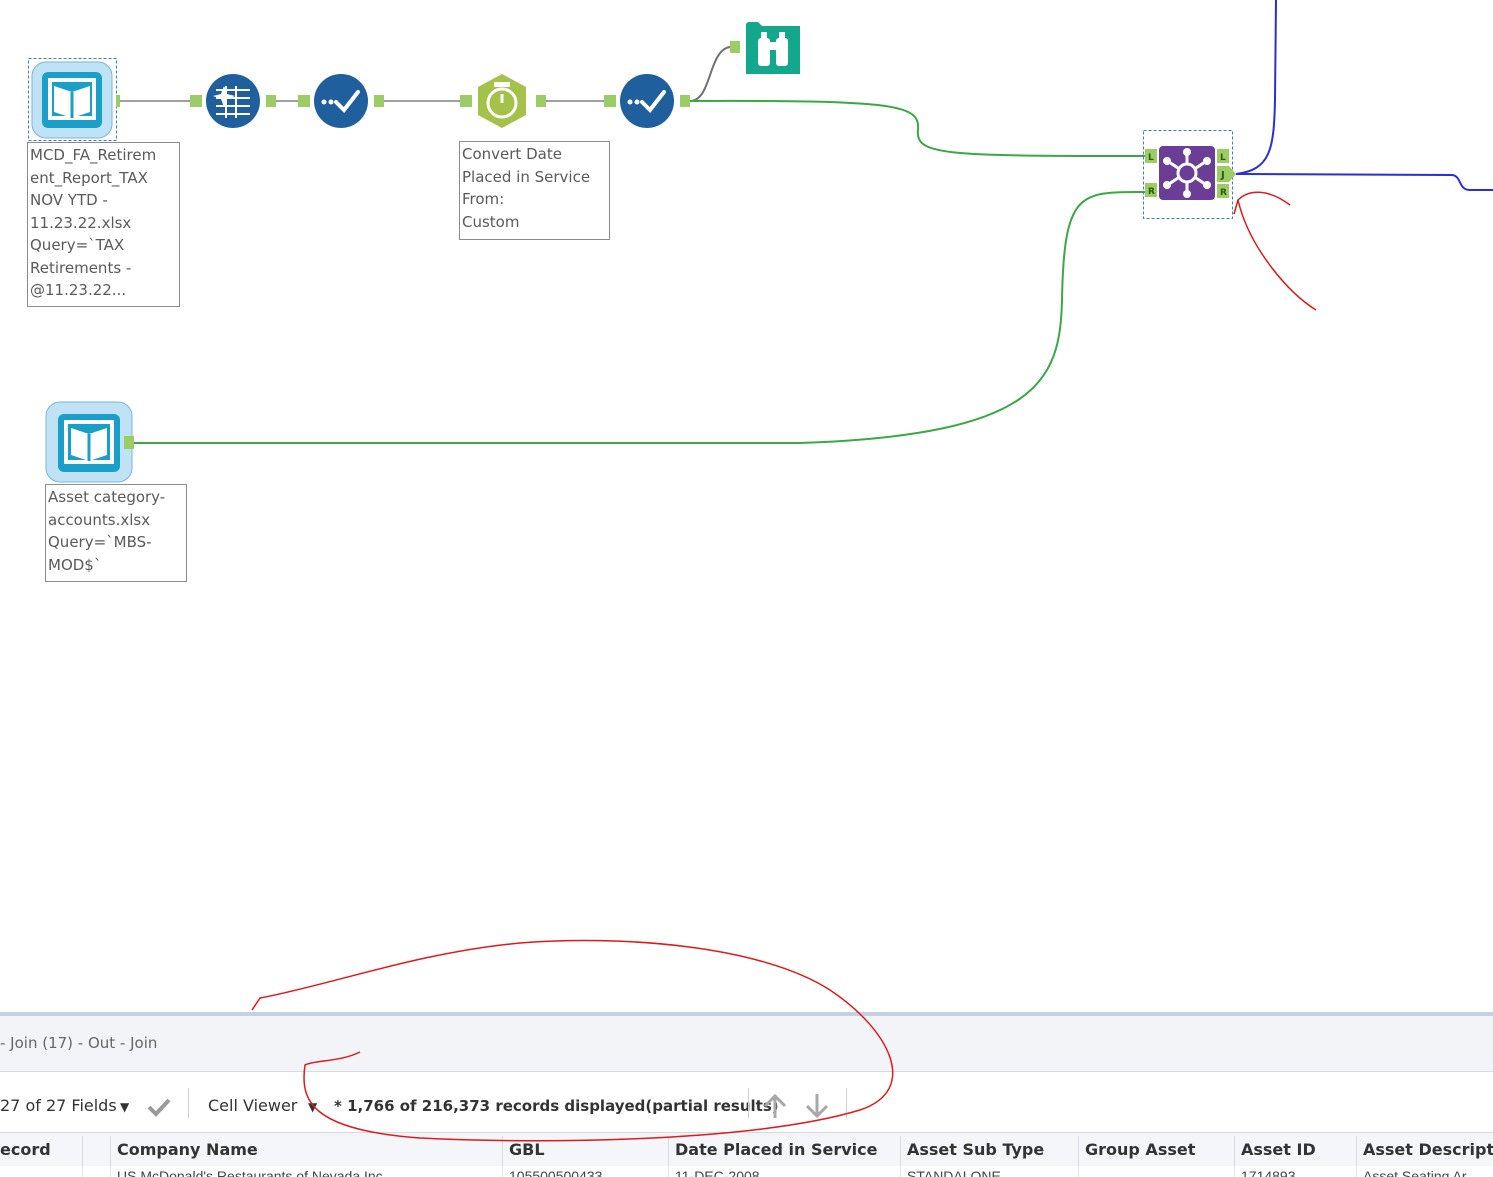  Describe the element at coordinates (41, 1171) in the screenshot. I see `cell-record` at that location.